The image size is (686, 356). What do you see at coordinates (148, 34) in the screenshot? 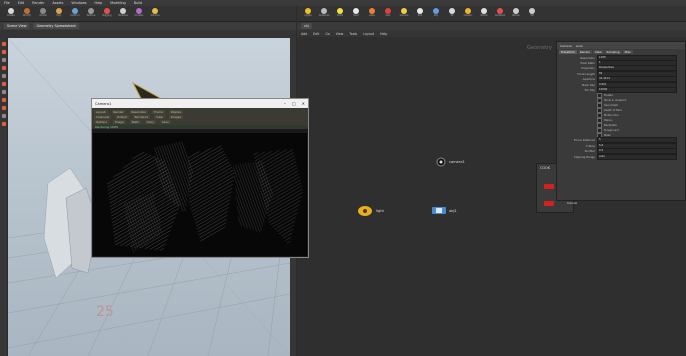
I see `viewport-toolbar` at bounding box center [148, 34].